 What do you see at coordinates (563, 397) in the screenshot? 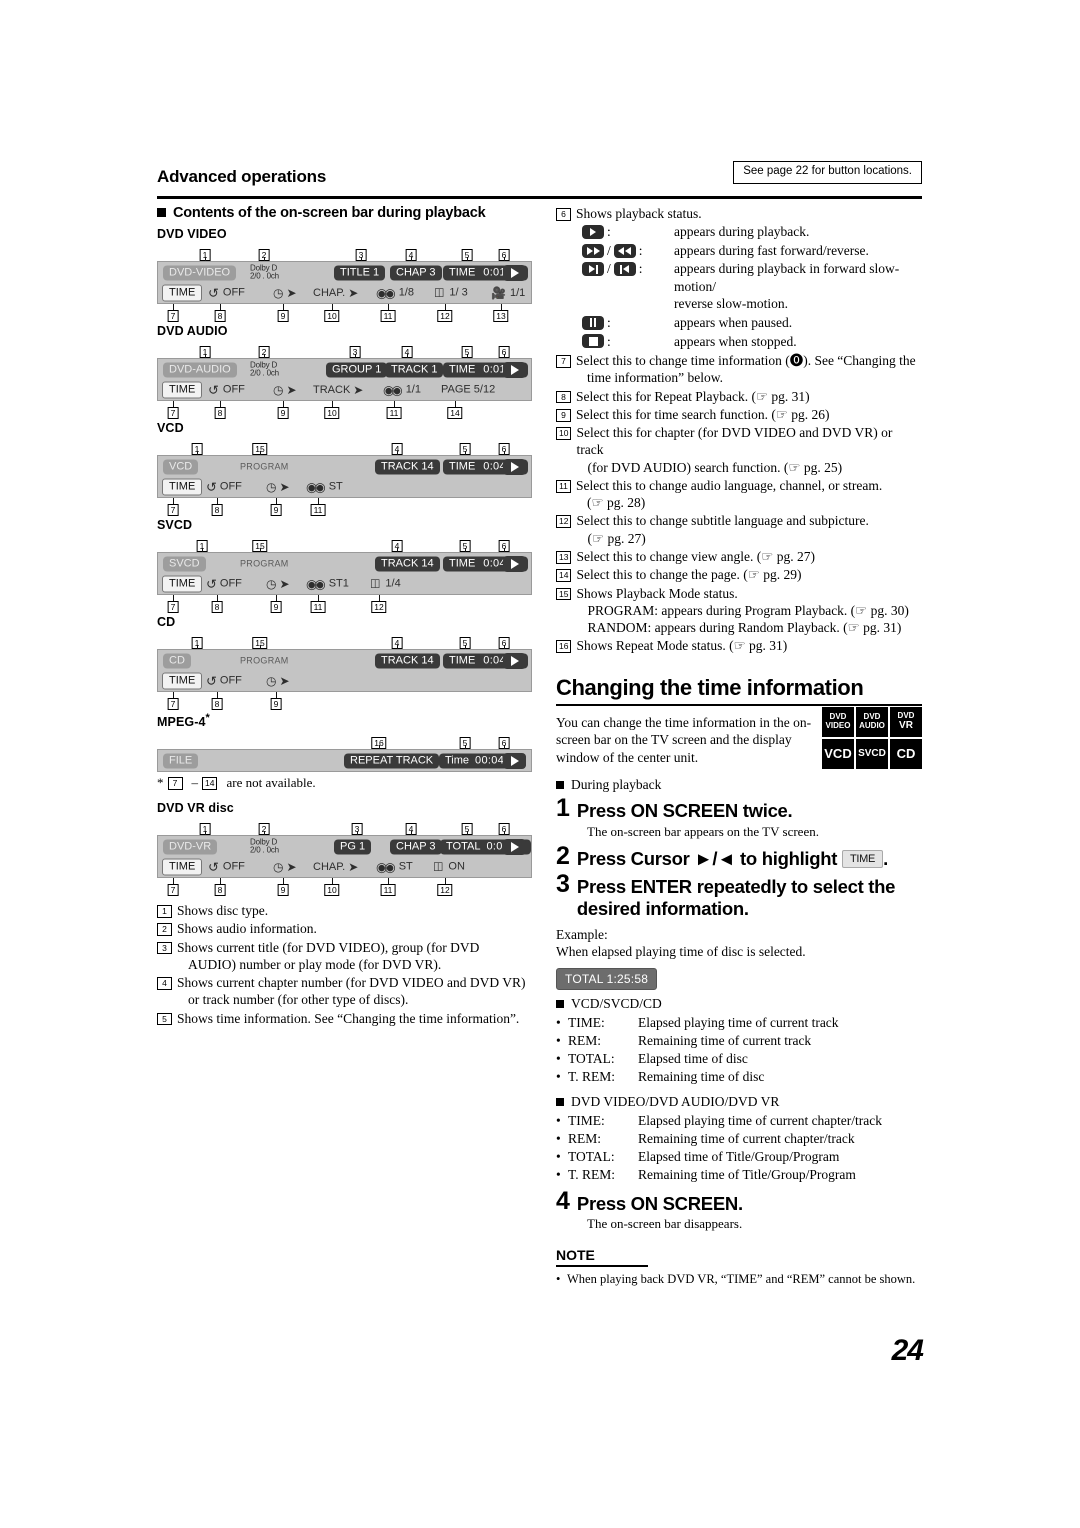
I see `callout-number: 8` at bounding box center [563, 397].